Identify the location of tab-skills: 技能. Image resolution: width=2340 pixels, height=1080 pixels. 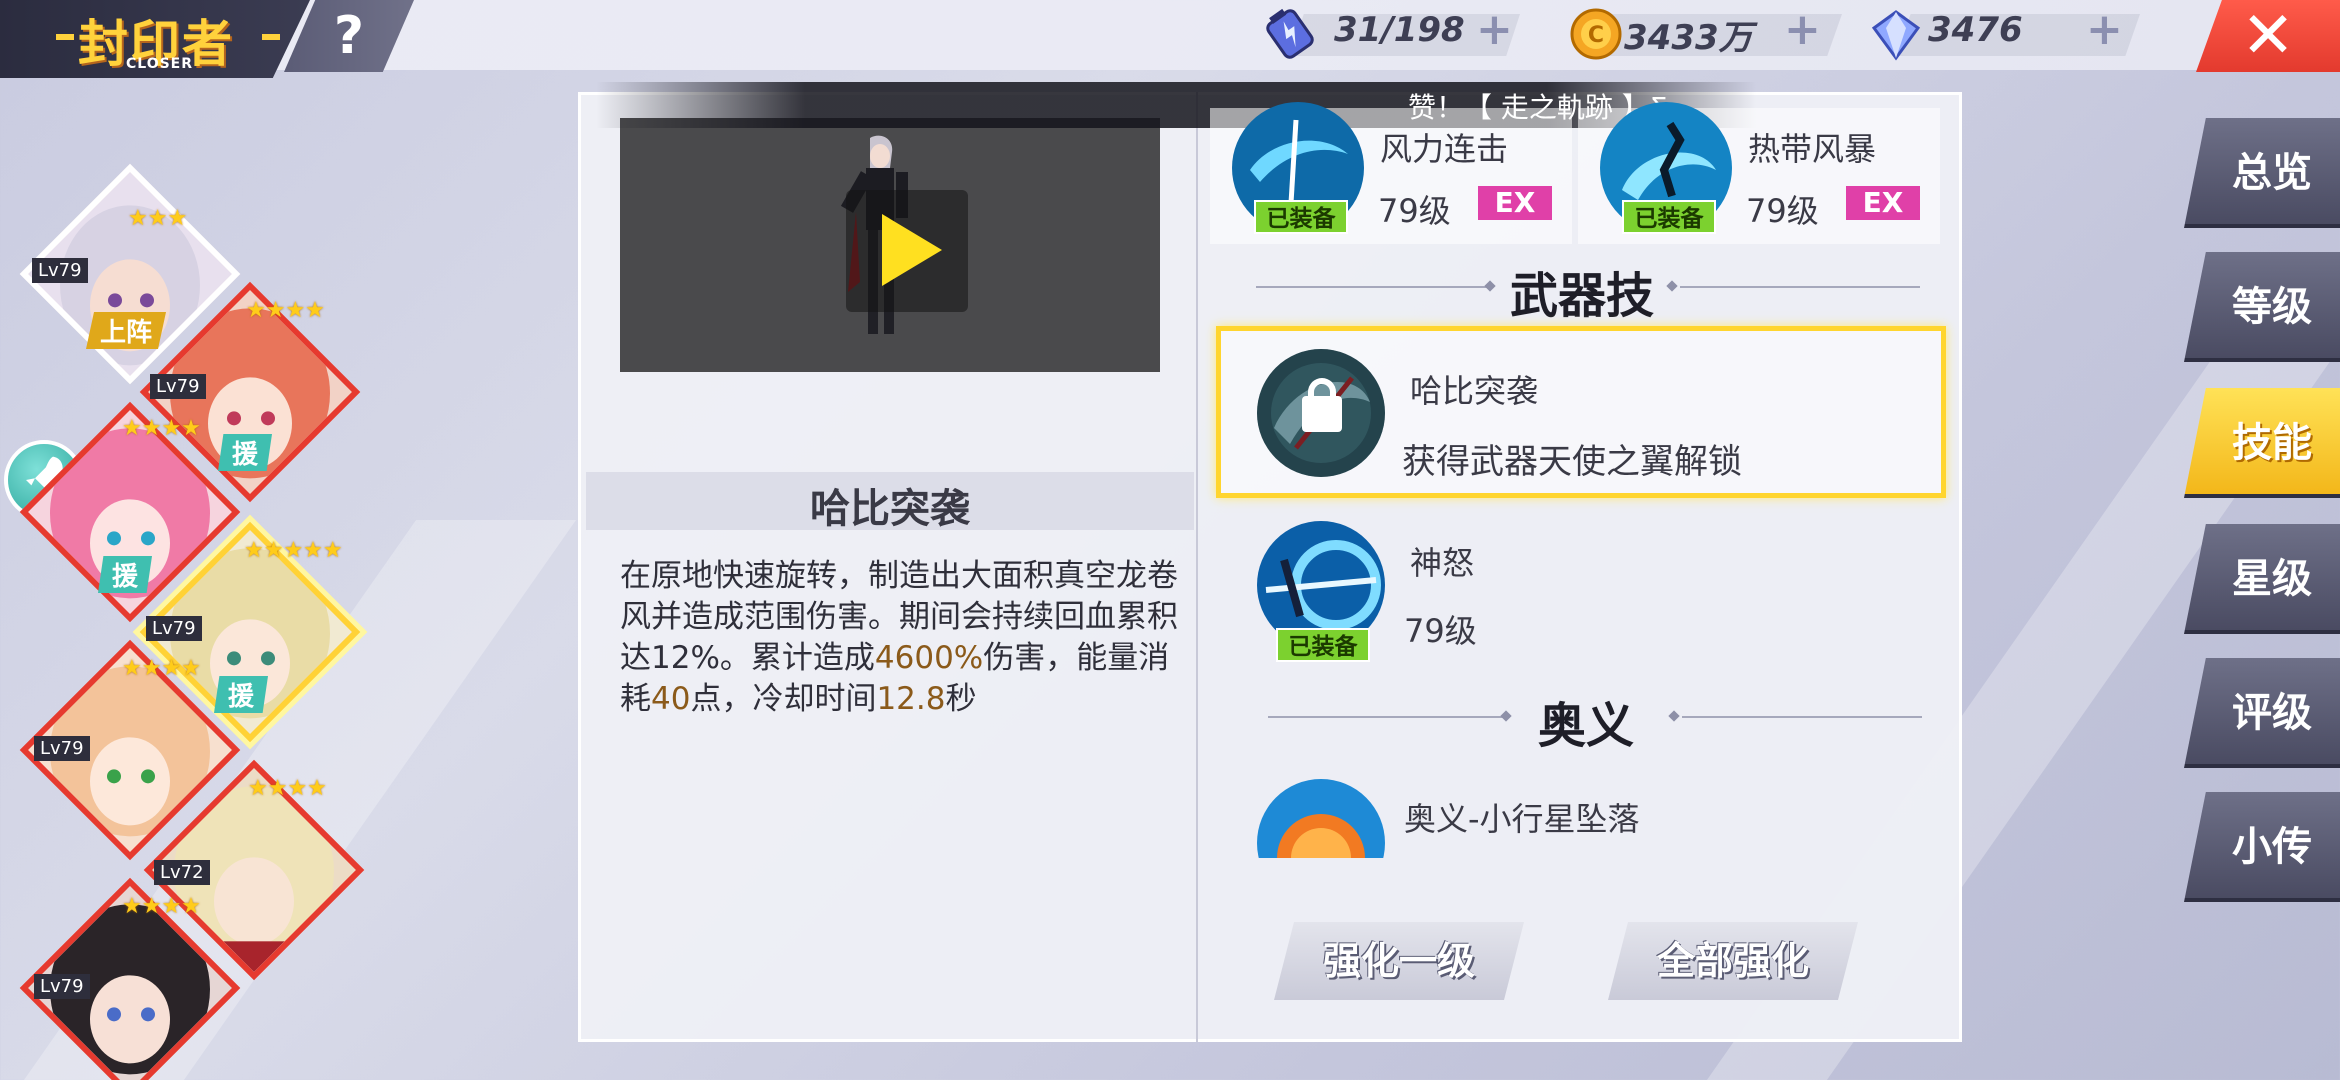
(2262, 443).